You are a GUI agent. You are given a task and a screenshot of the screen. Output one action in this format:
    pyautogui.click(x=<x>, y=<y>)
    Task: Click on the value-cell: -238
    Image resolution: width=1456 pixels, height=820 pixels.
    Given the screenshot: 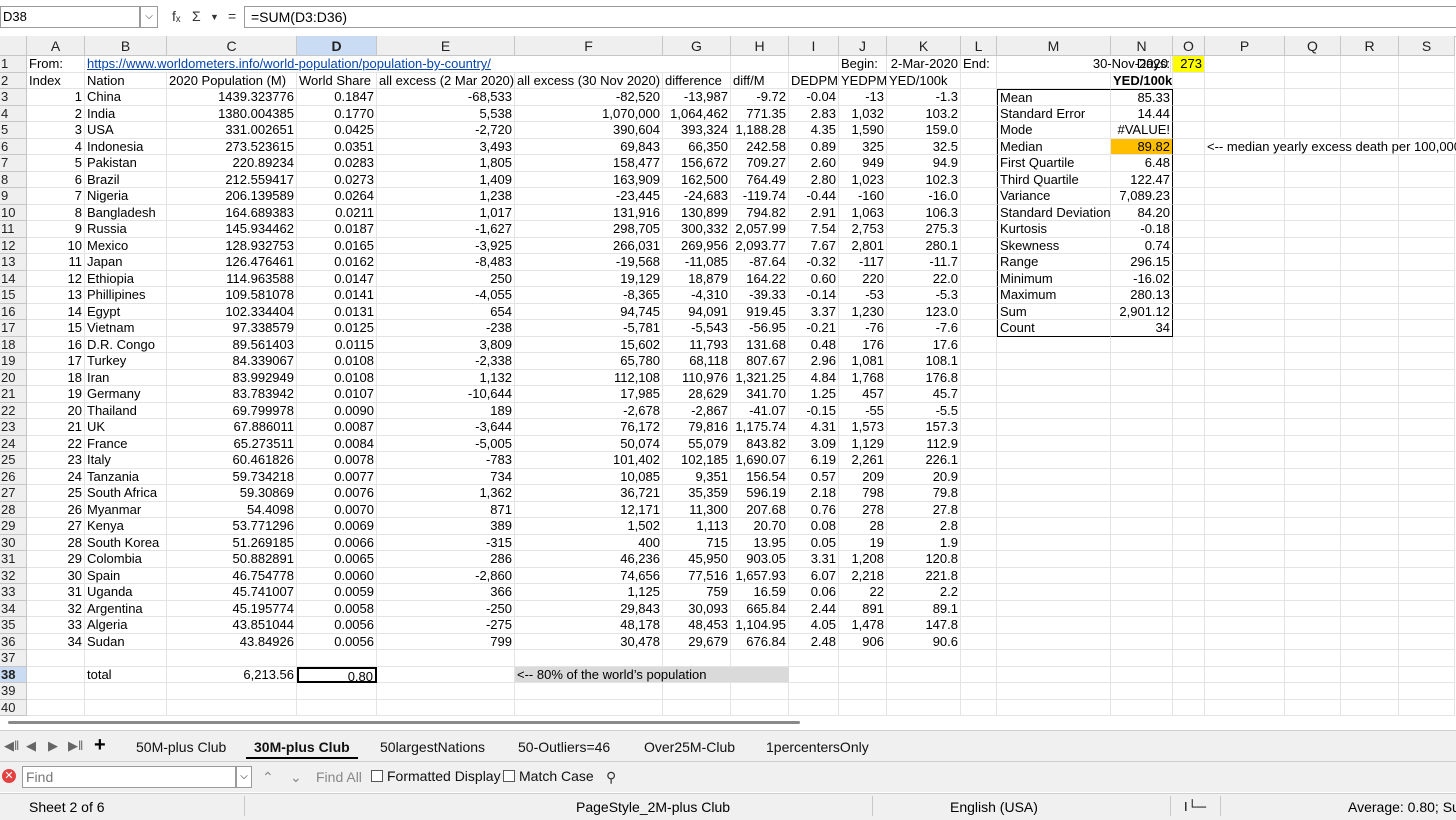 What is the action you would take?
    pyautogui.click(x=446, y=328)
    